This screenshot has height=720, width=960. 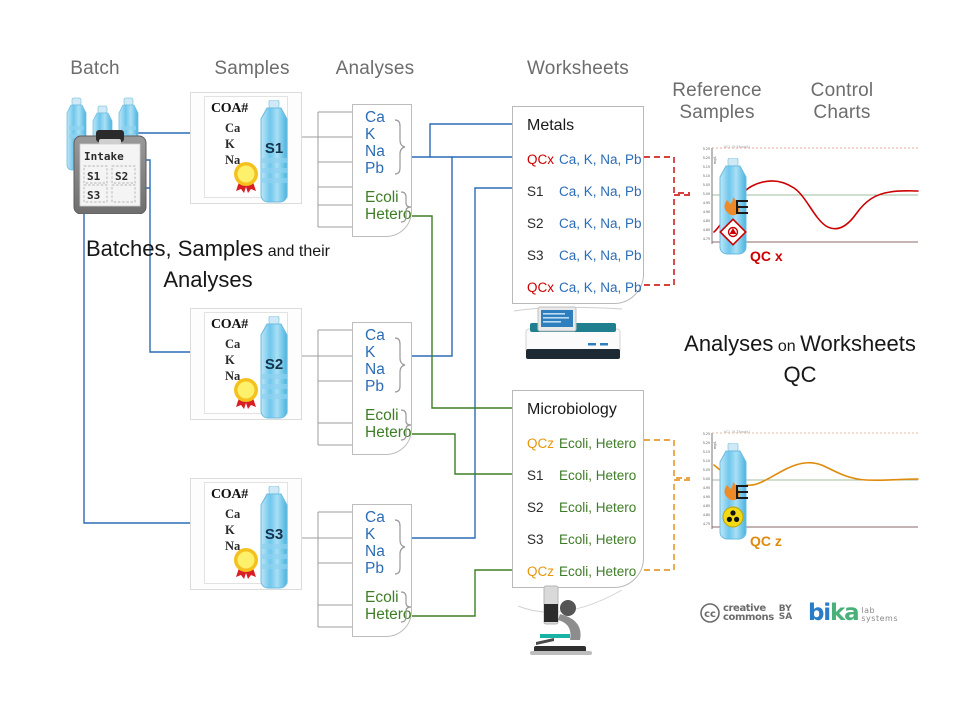 I want to click on sample-bottle-s2: S2, so click(x=274, y=369).